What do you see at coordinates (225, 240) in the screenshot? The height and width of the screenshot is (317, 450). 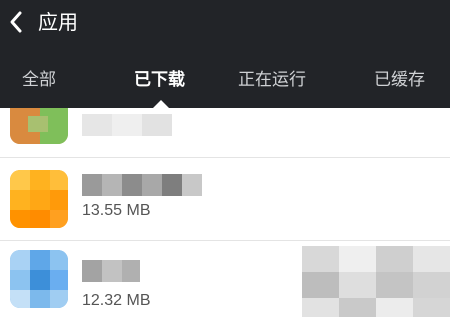 I see `row-divider` at bounding box center [225, 240].